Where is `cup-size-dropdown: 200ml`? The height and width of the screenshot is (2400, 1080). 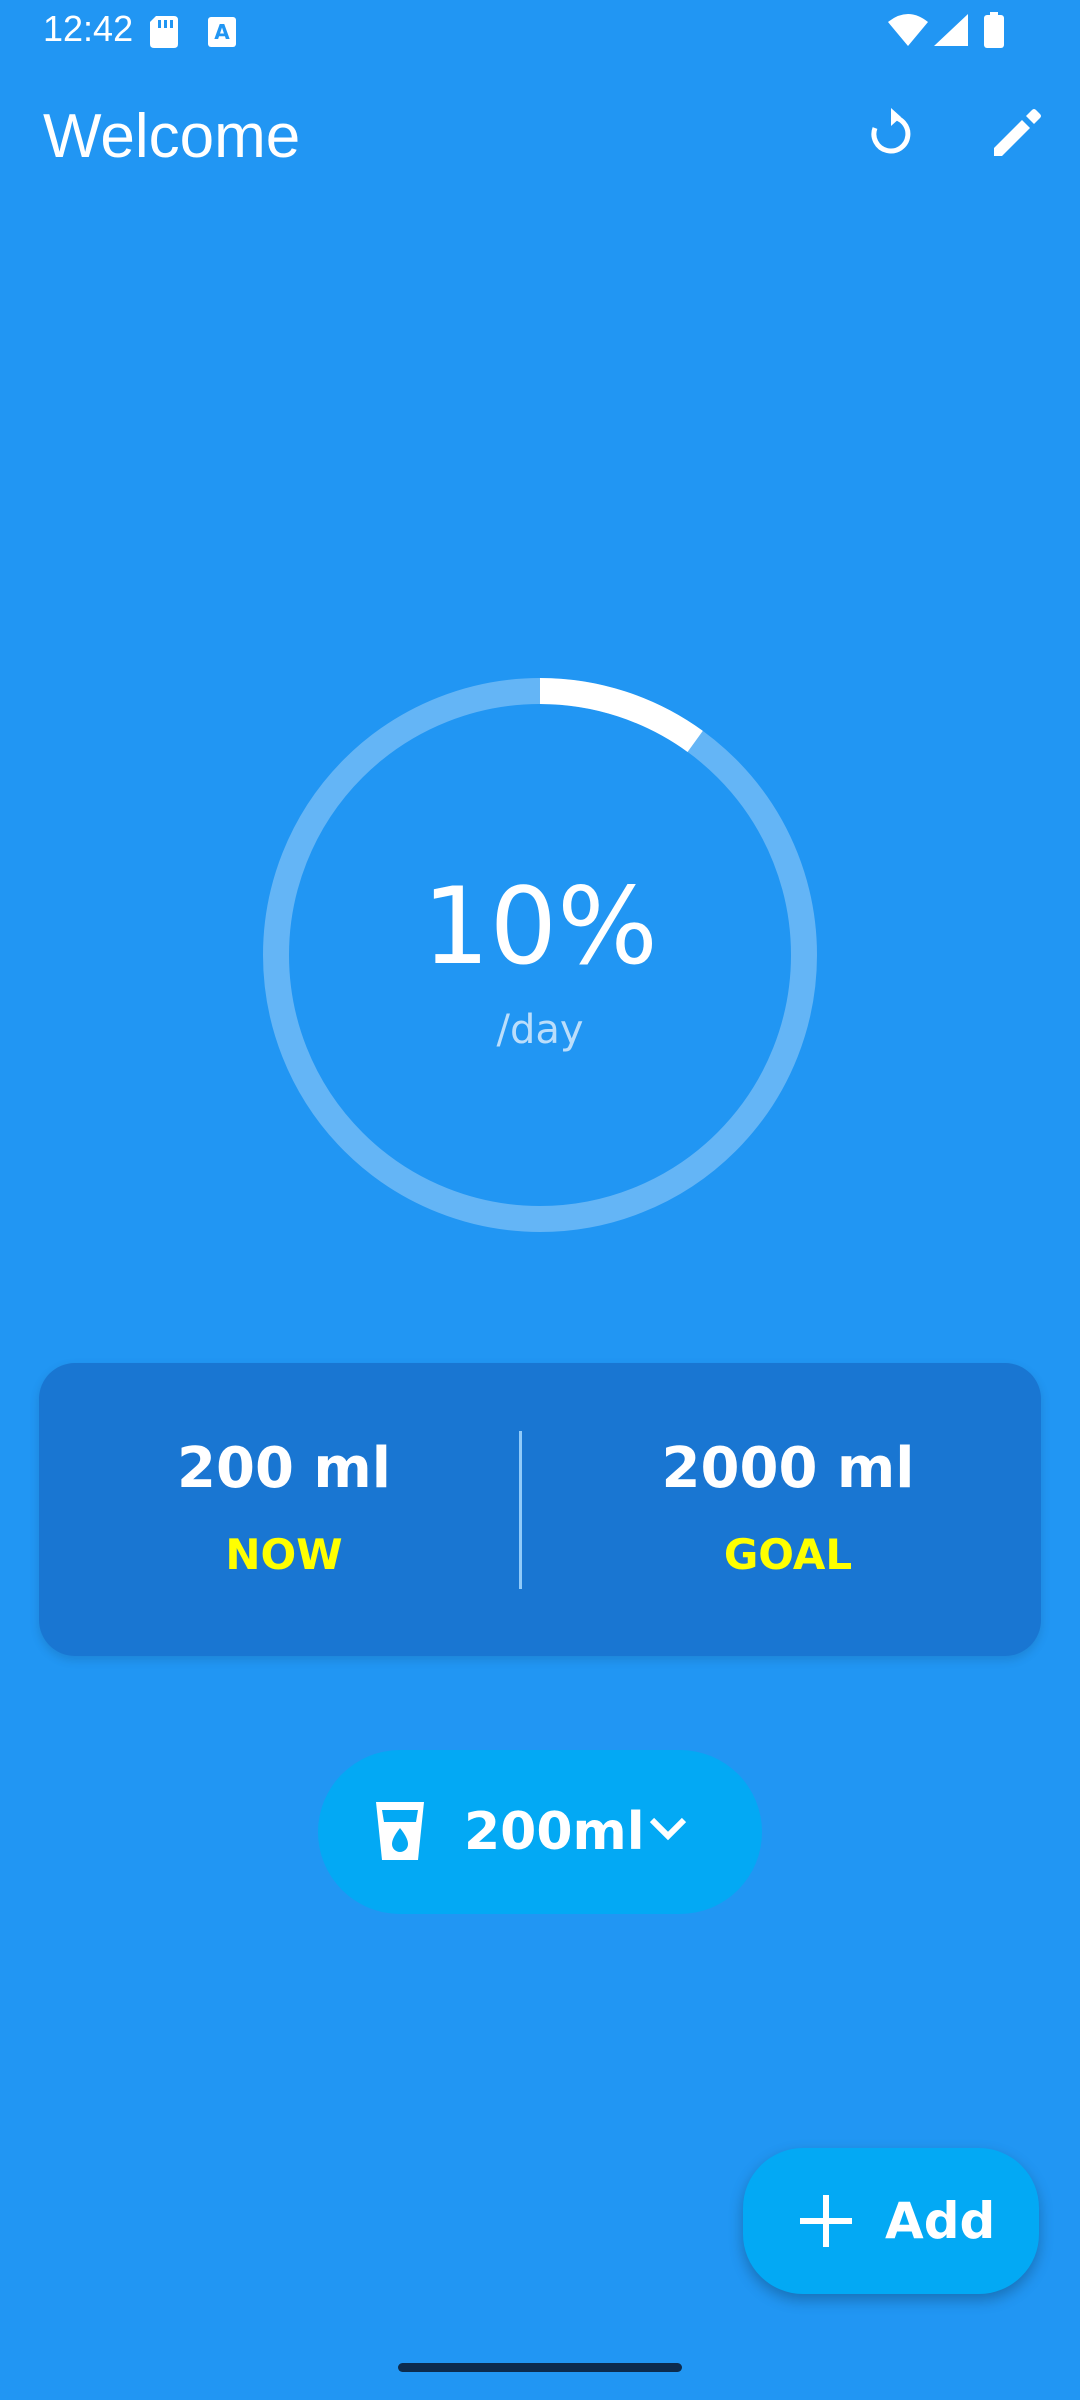
cup-size-dropdown: 200ml is located at coordinates (540, 1832).